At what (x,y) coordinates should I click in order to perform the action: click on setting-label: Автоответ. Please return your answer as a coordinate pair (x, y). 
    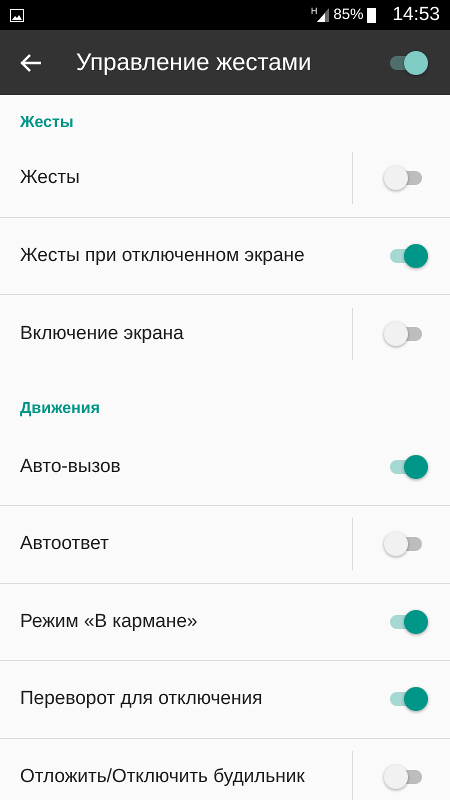
    Looking at the image, I should click on (65, 544).